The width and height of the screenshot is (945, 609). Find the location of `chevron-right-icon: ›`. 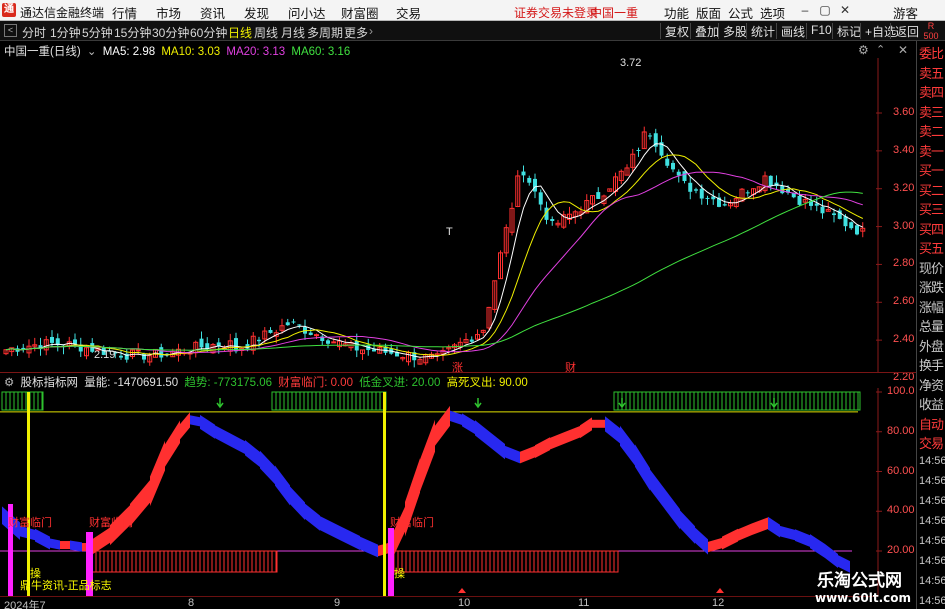

chevron-right-icon: › is located at coordinates (371, 31).